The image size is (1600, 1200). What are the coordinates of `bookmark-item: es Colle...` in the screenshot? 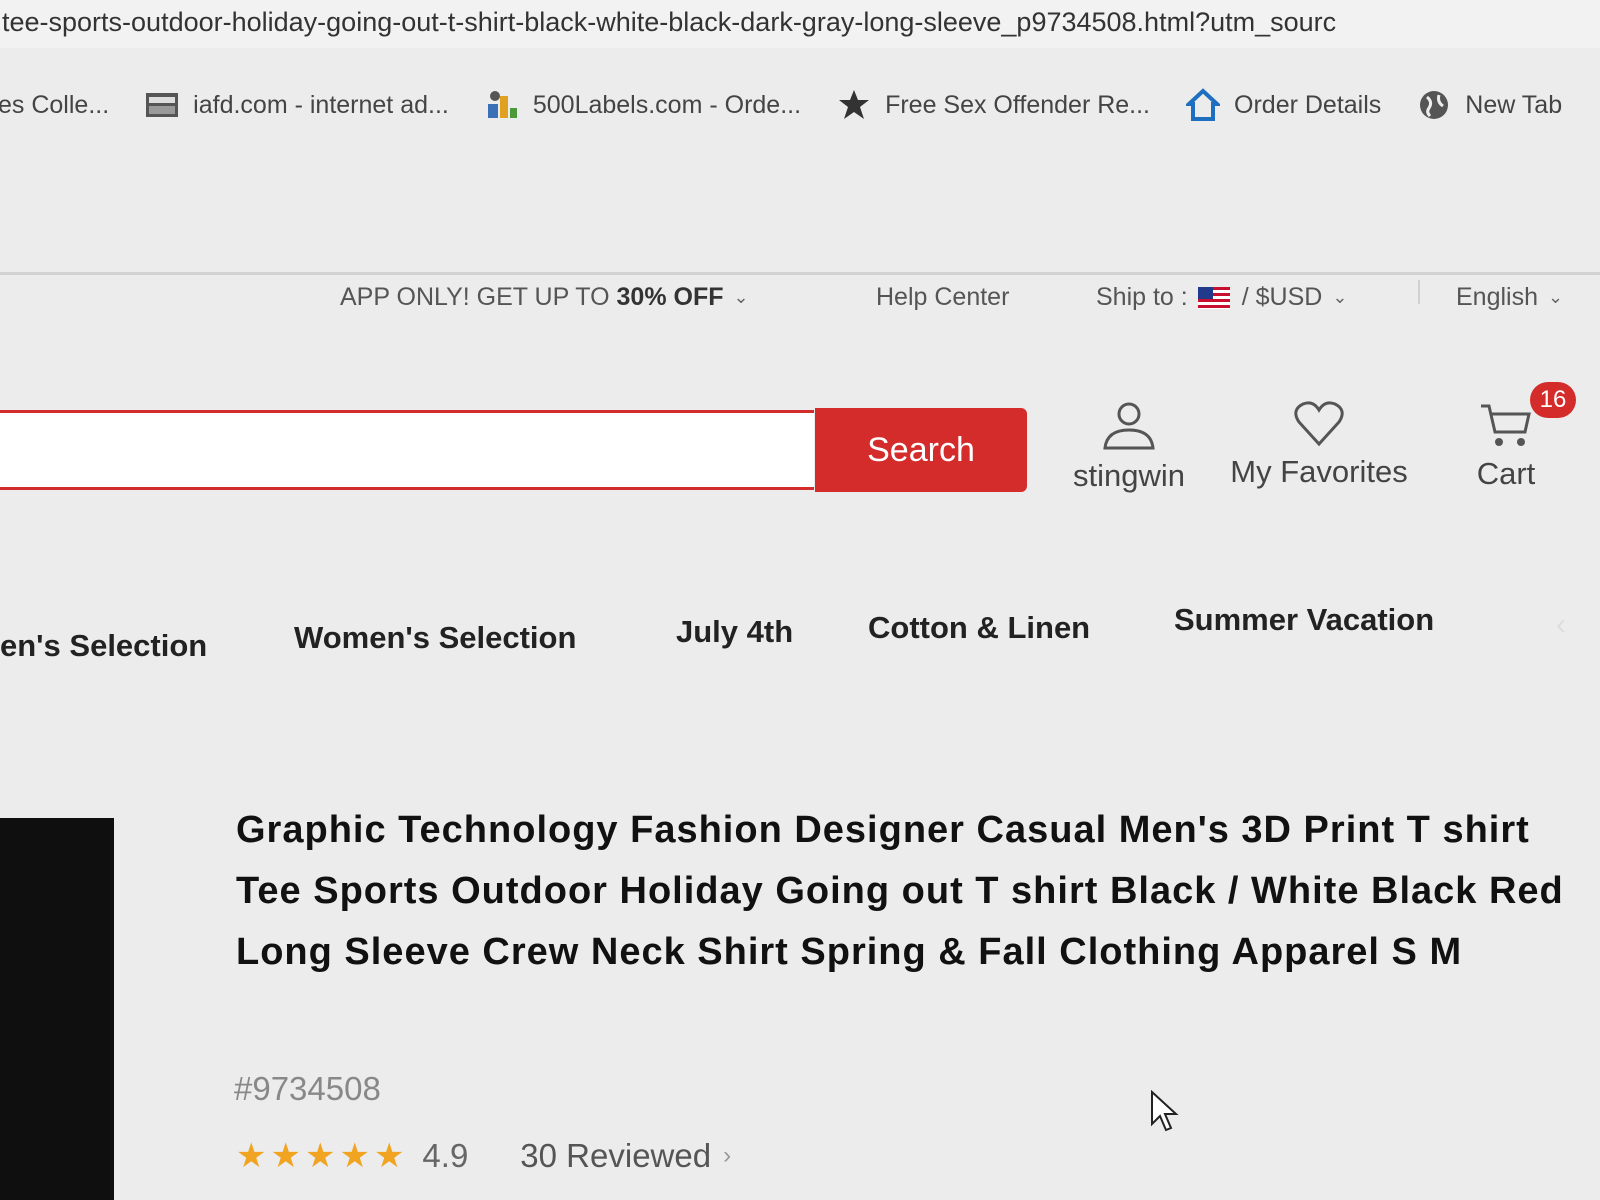 It's located at (54, 105).